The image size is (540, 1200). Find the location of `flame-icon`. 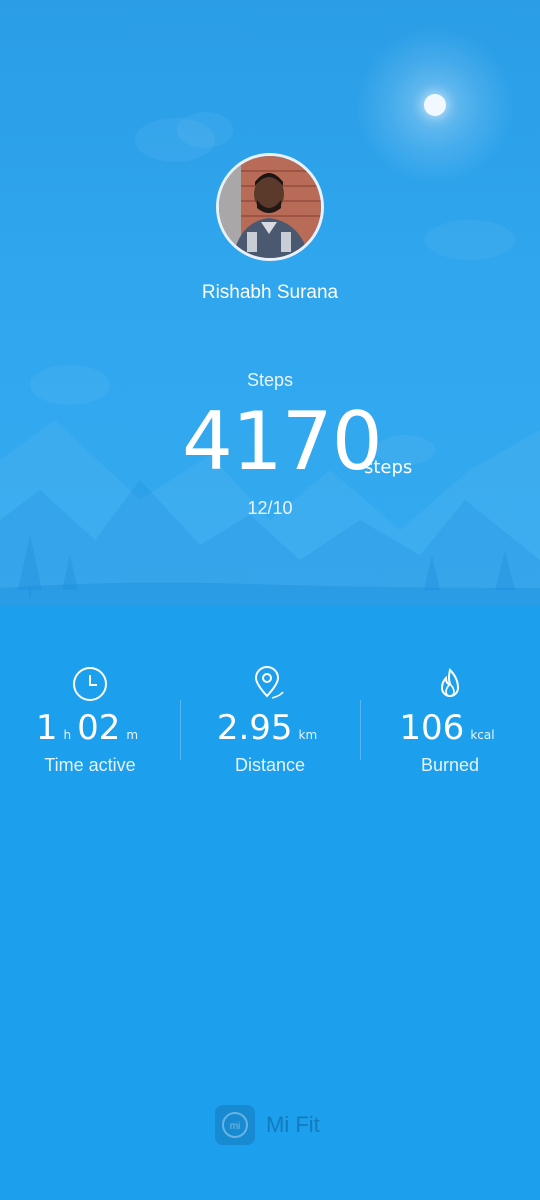

flame-icon is located at coordinates (450, 682).